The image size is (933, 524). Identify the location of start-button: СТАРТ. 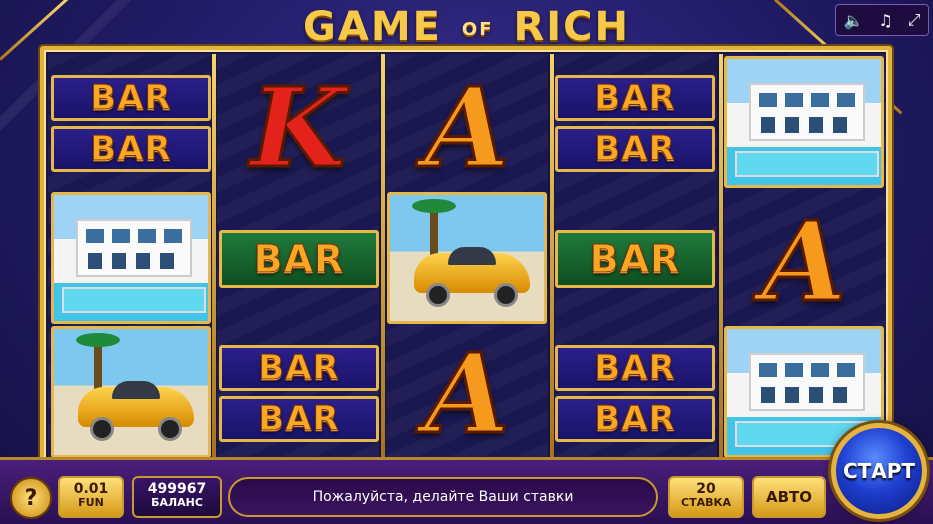
(879, 471).